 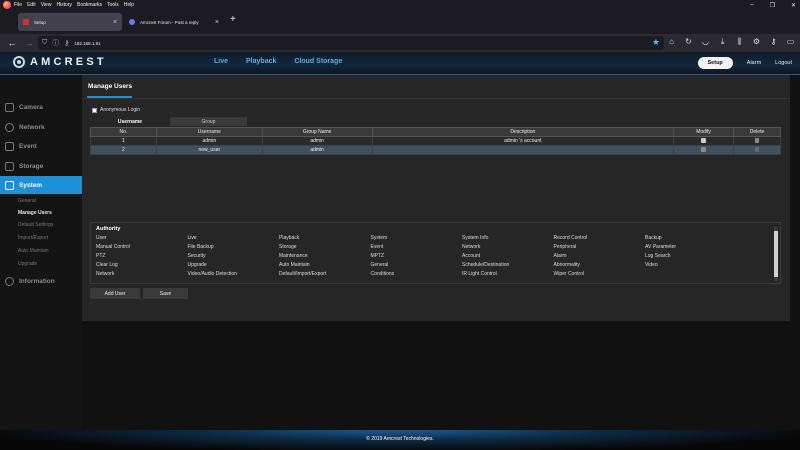 I want to click on submenu-general: General, so click(x=27, y=201).